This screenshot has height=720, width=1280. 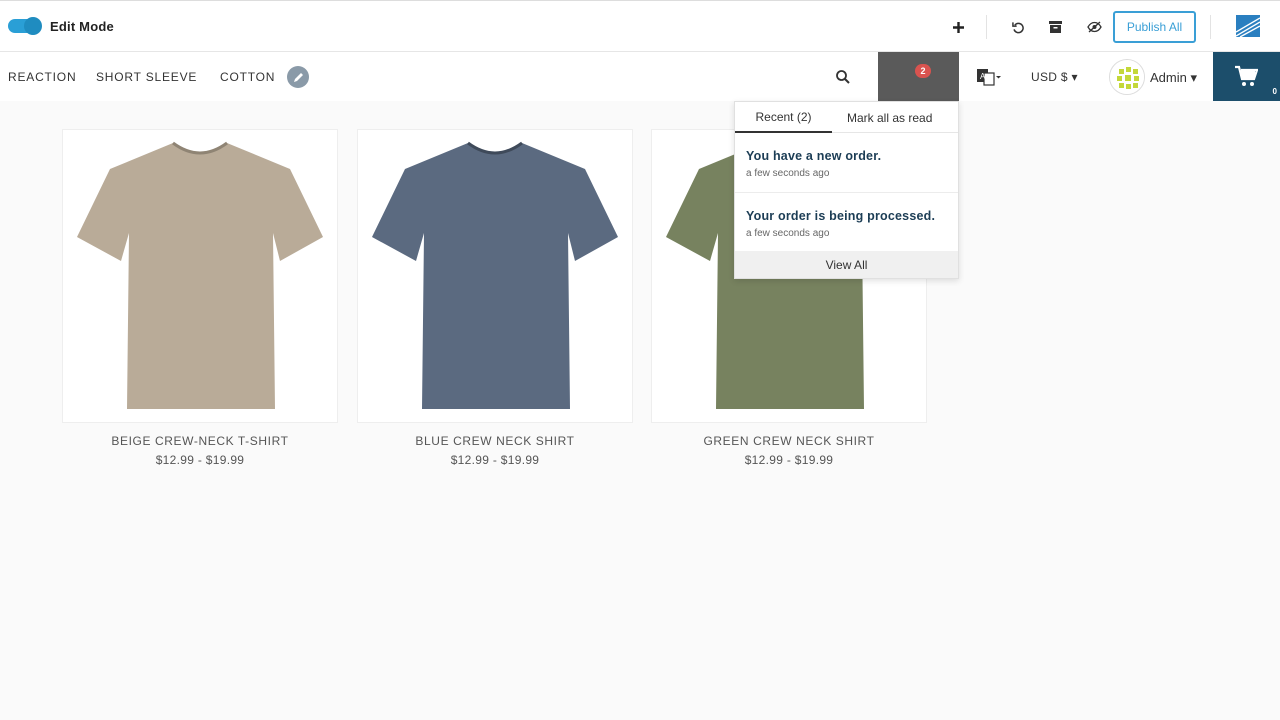 What do you see at coordinates (33, 26) in the screenshot?
I see `toggle-knob` at bounding box center [33, 26].